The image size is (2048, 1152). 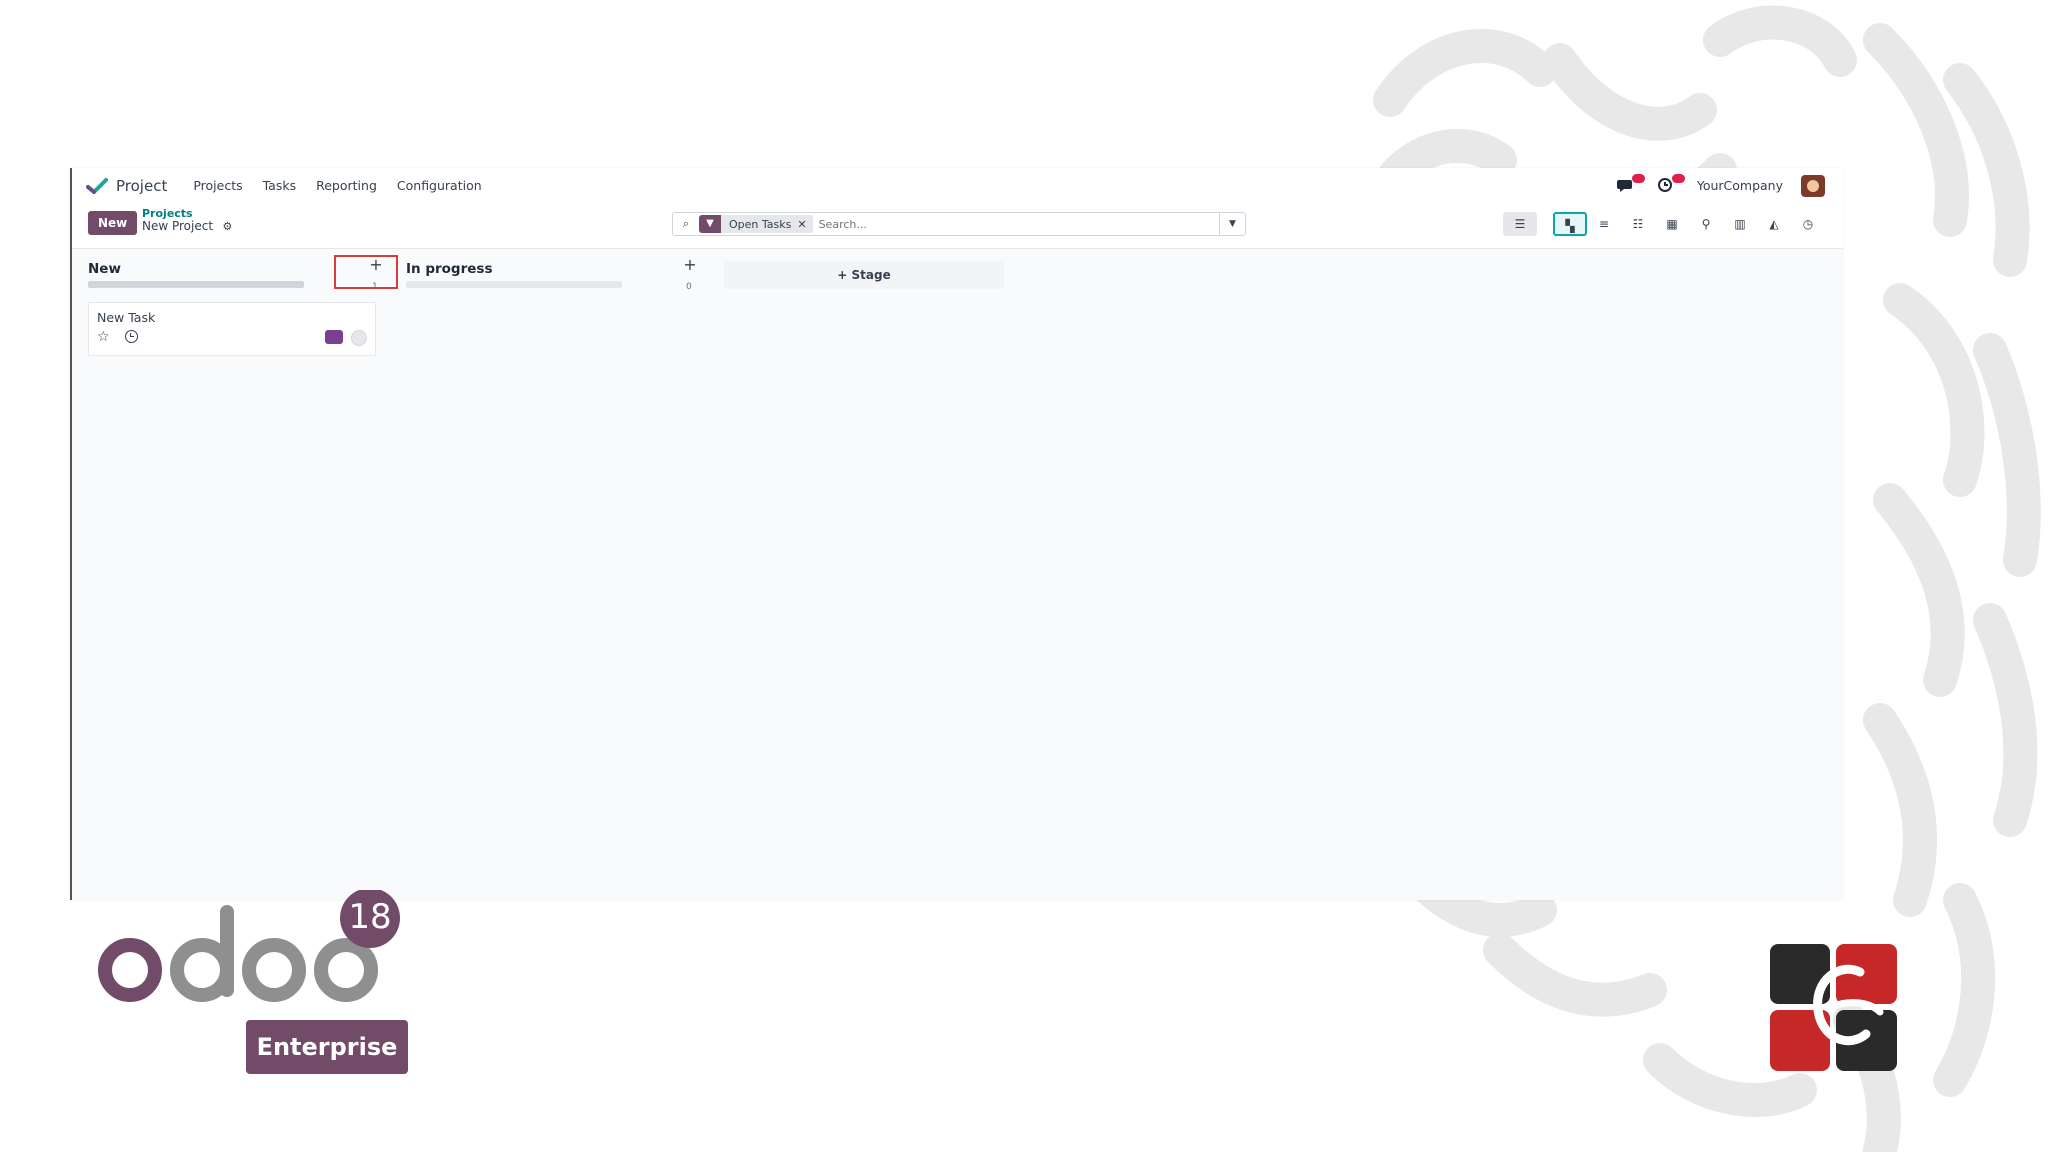 What do you see at coordinates (359, 338) in the screenshot?
I see `task-state-circle` at bounding box center [359, 338].